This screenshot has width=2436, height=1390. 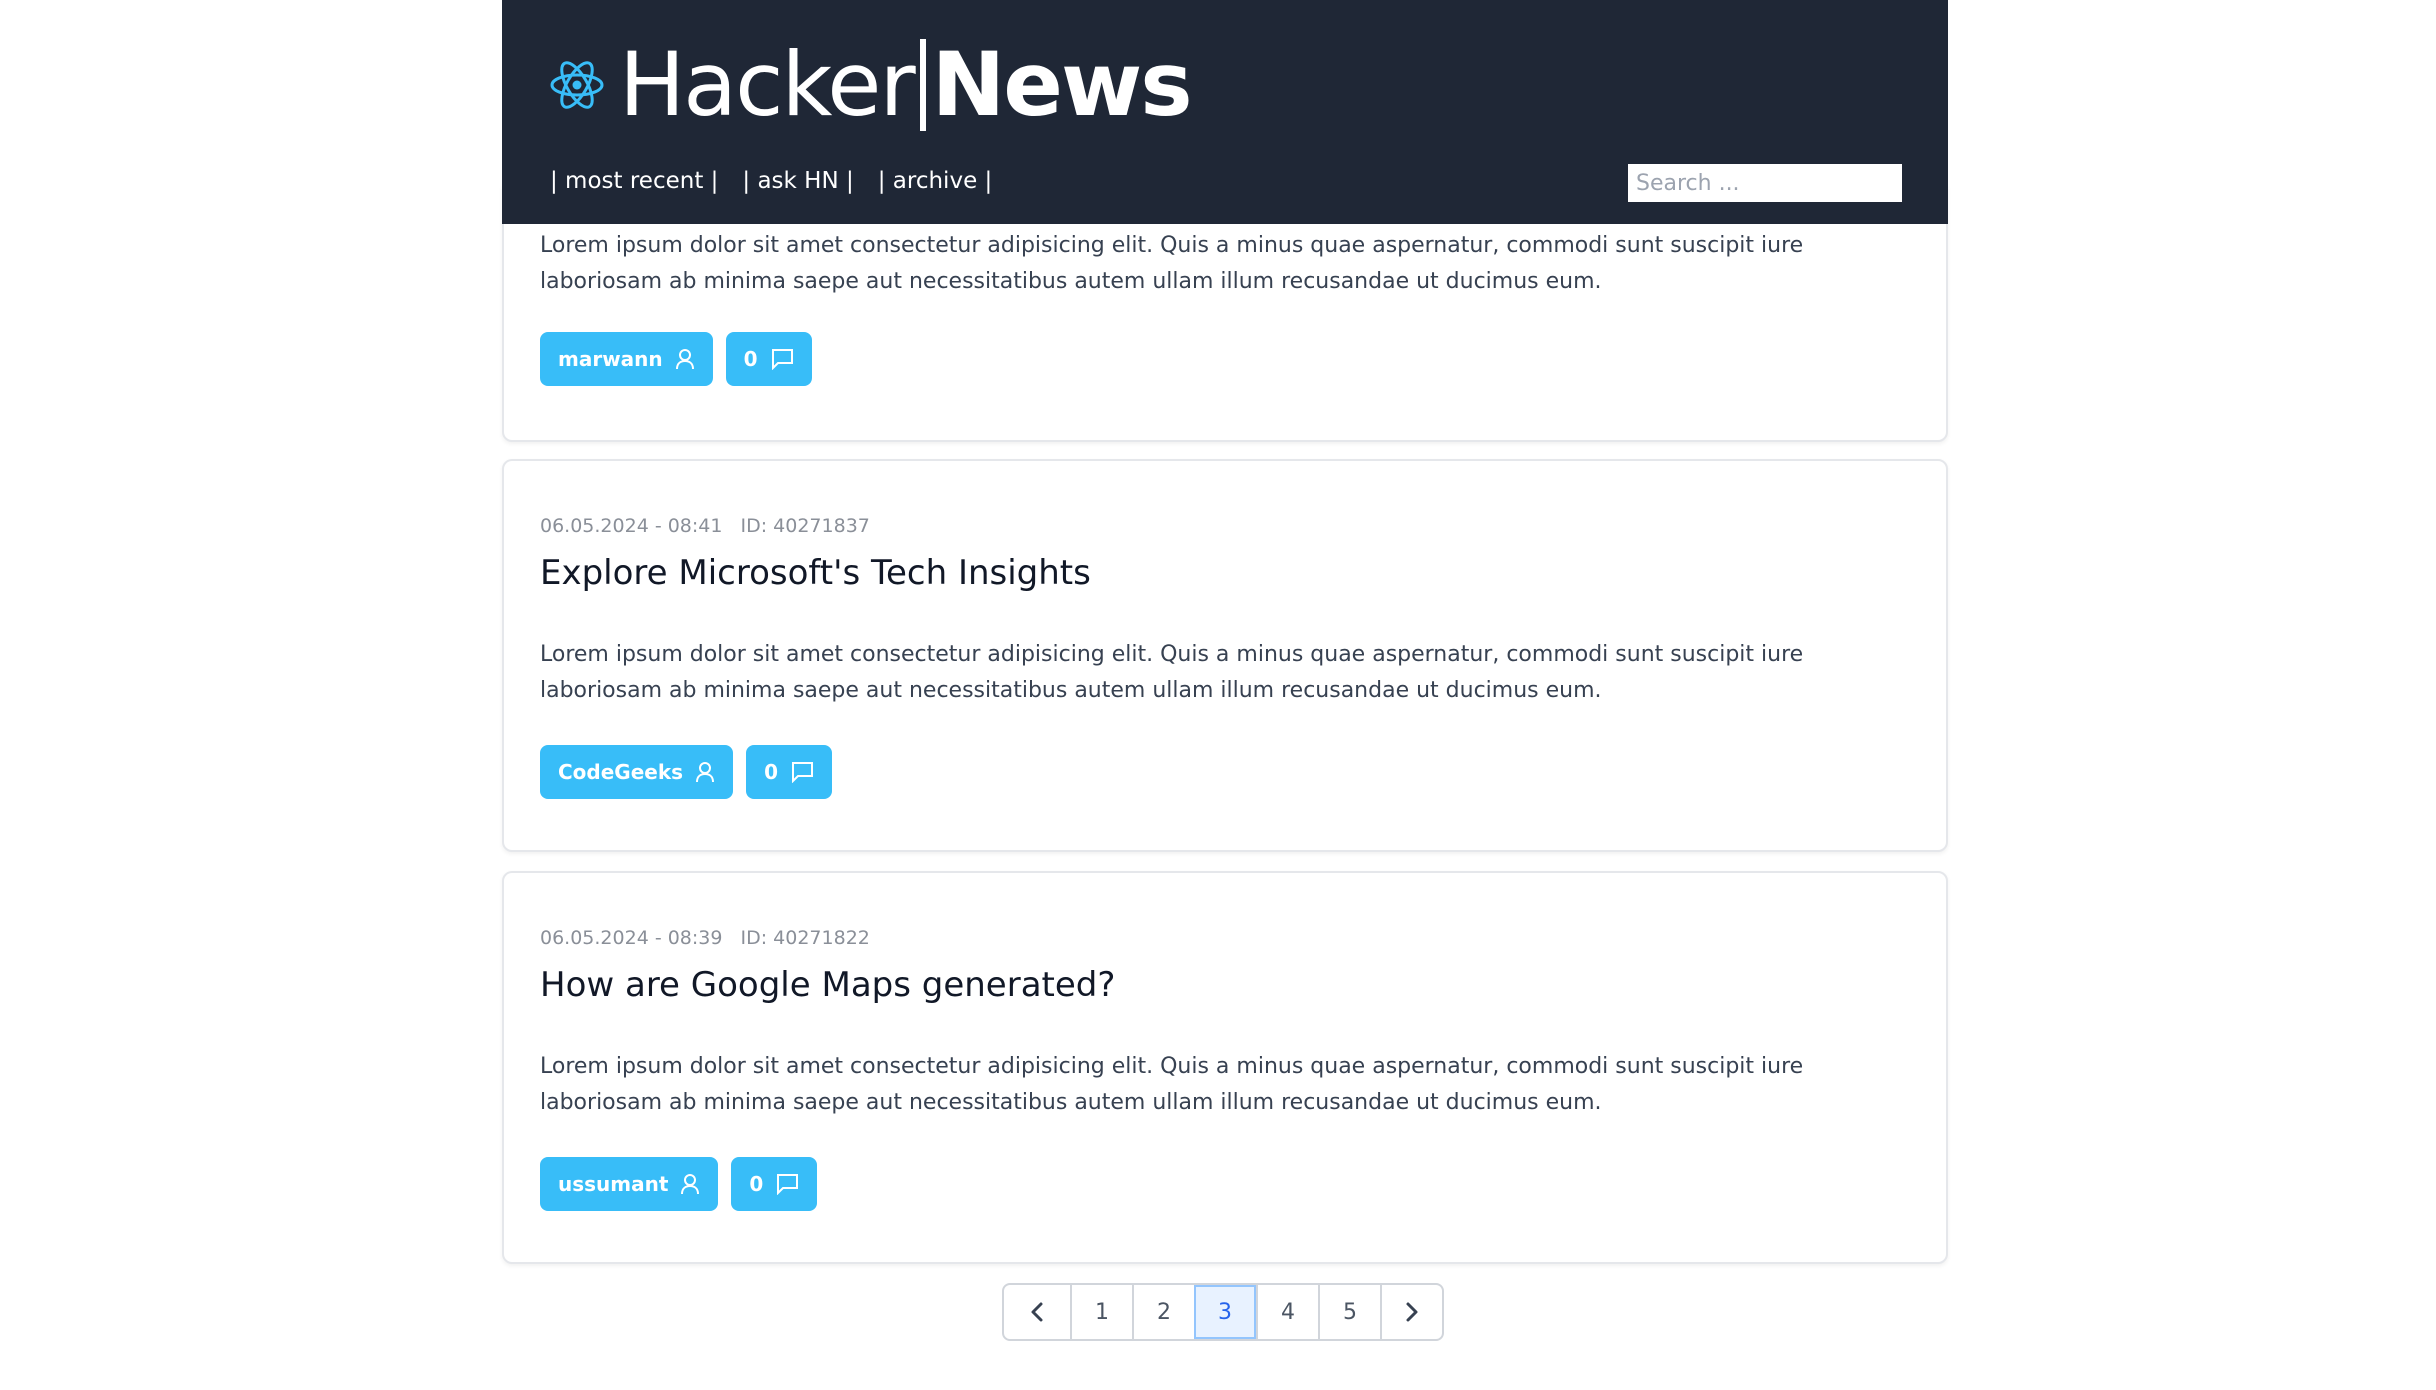 What do you see at coordinates (631, 938) in the screenshot?
I see `post-date: 06.05.2024 - 08:39` at bounding box center [631, 938].